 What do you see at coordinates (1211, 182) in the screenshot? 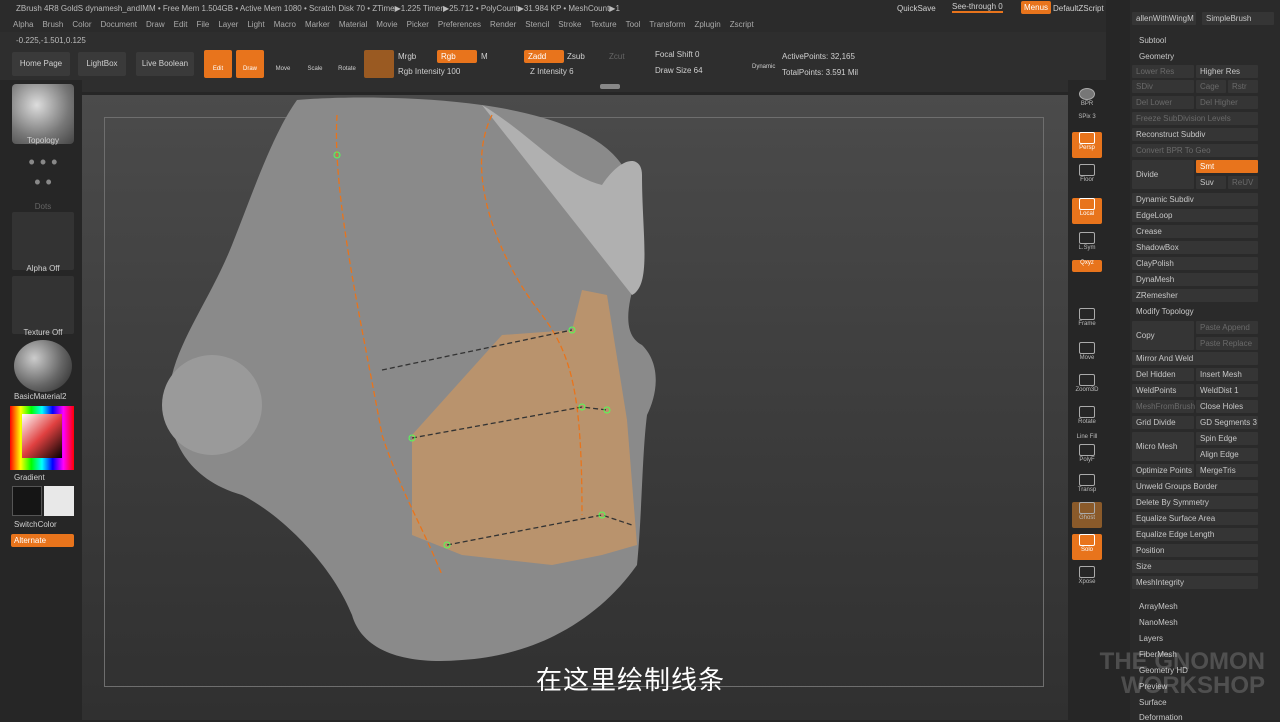
I see `suv-toggle: Suv` at bounding box center [1211, 182].